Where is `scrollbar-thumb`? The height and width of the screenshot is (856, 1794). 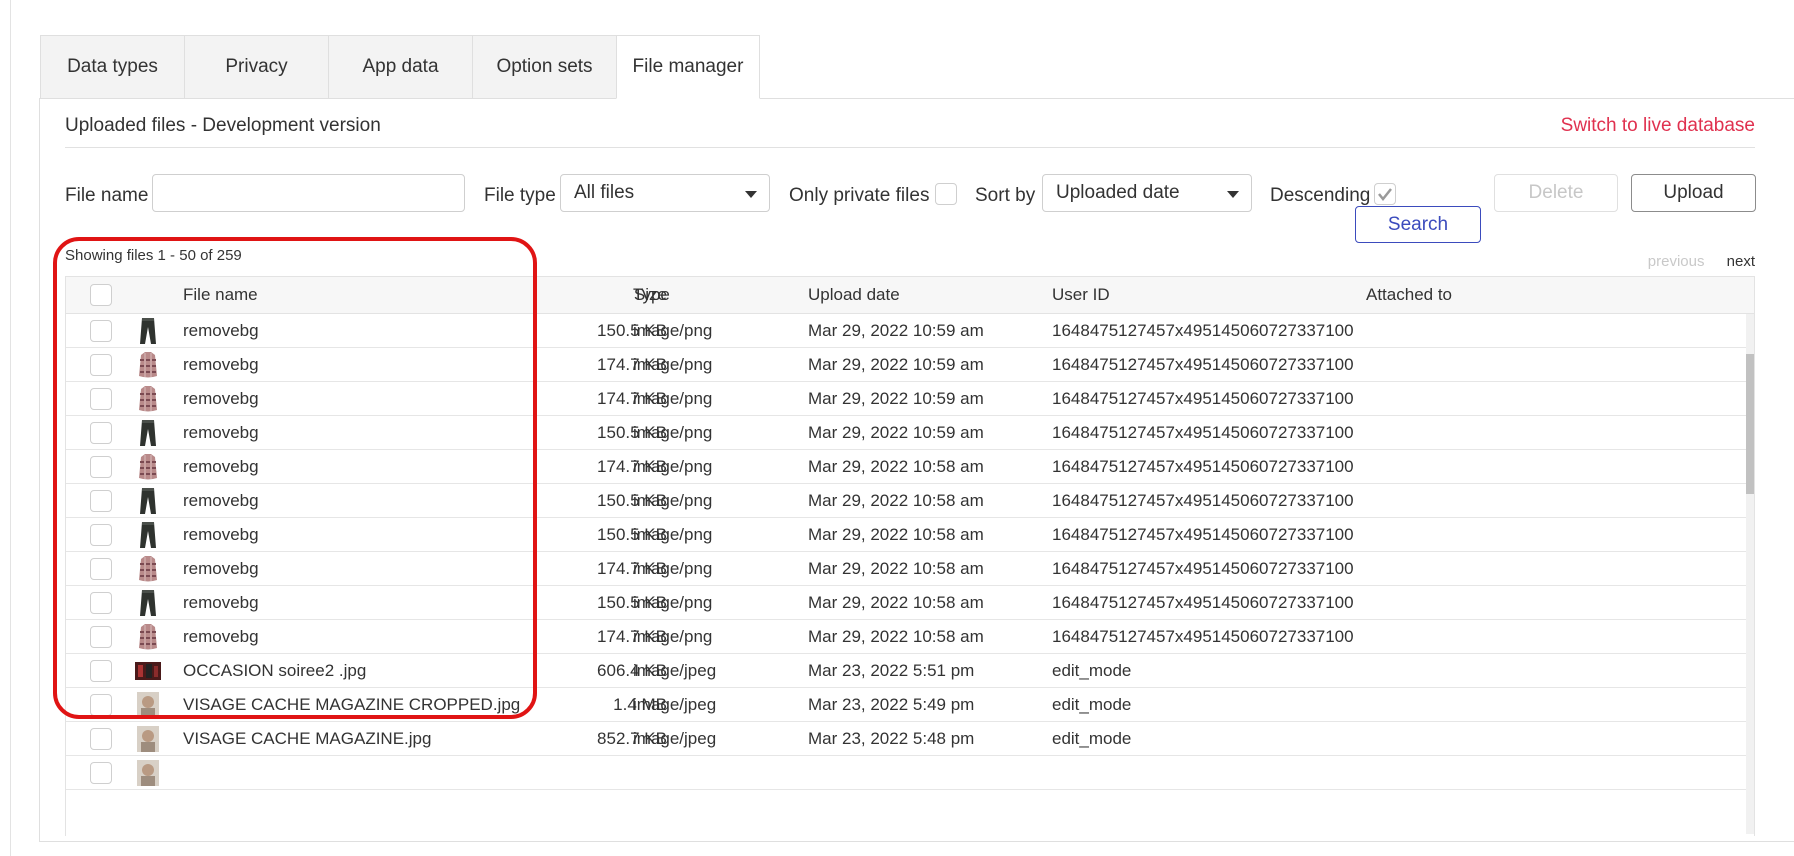 scrollbar-thumb is located at coordinates (1750, 424).